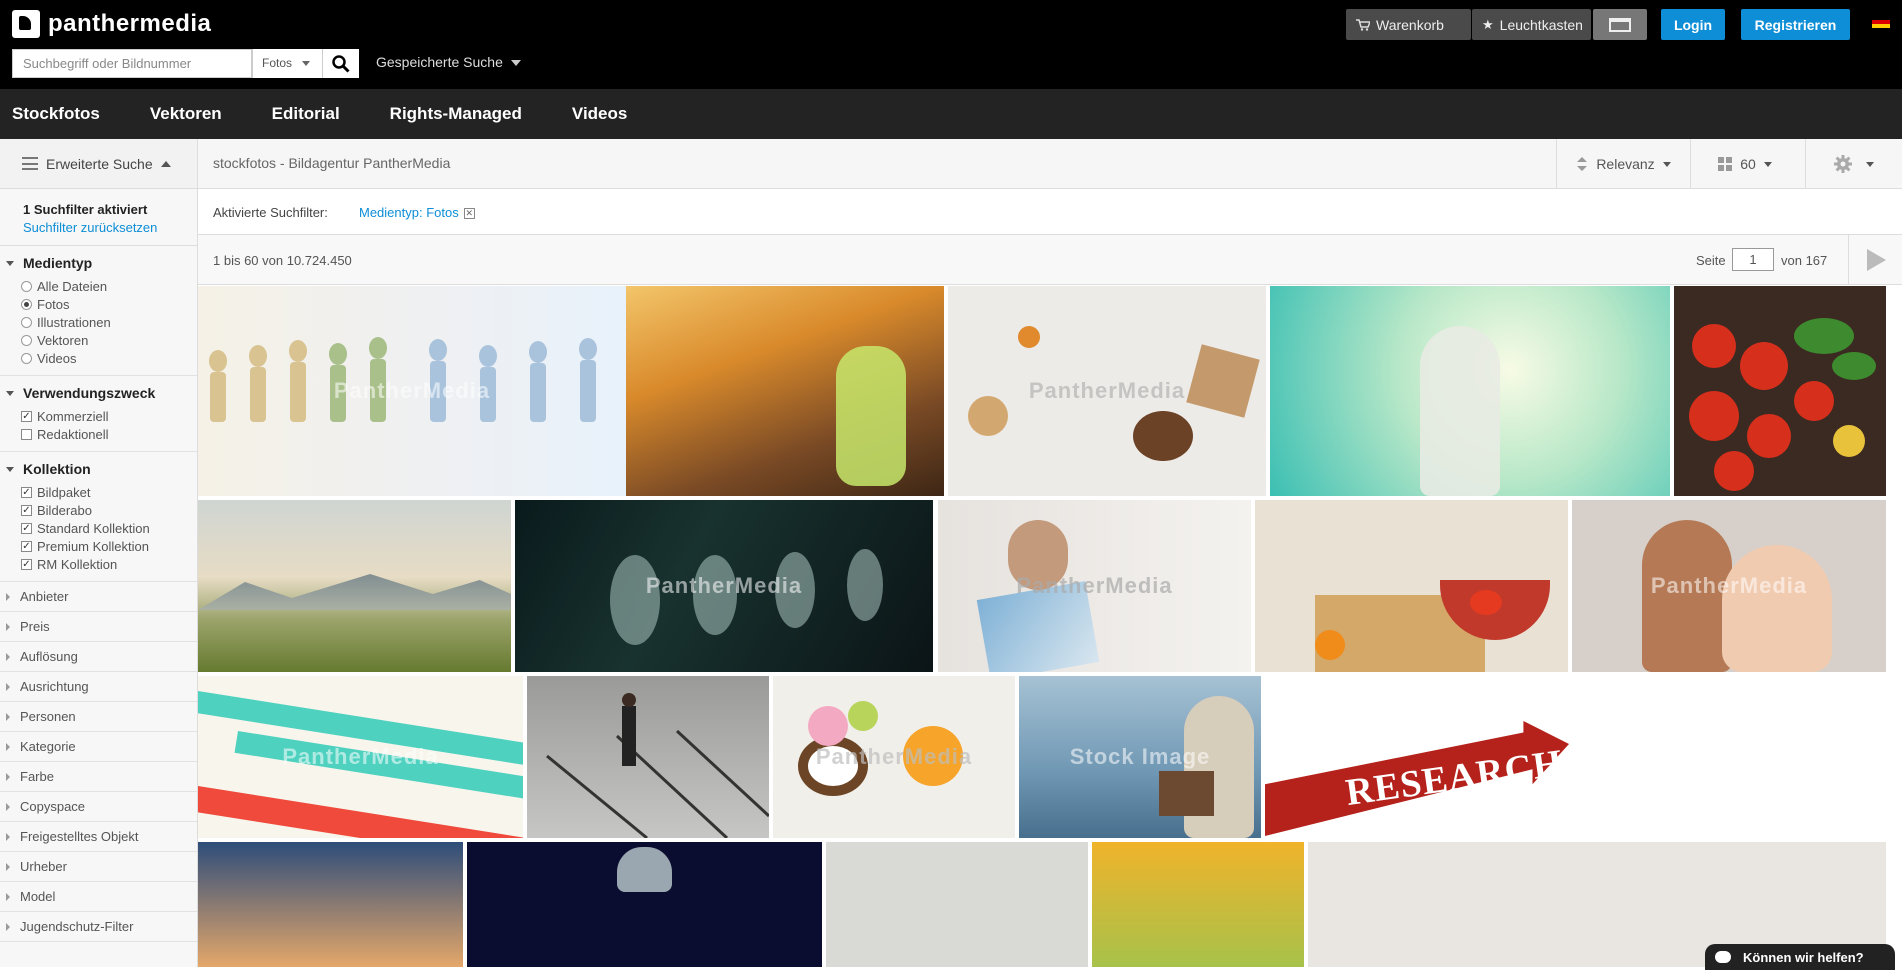 The height and width of the screenshot is (970, 1902). What do you see at coordinates (109, 510) in the screenshot?
I see `checkbox-bilderabo: ✓ Bilderabo` at bounding box center [109, 510].